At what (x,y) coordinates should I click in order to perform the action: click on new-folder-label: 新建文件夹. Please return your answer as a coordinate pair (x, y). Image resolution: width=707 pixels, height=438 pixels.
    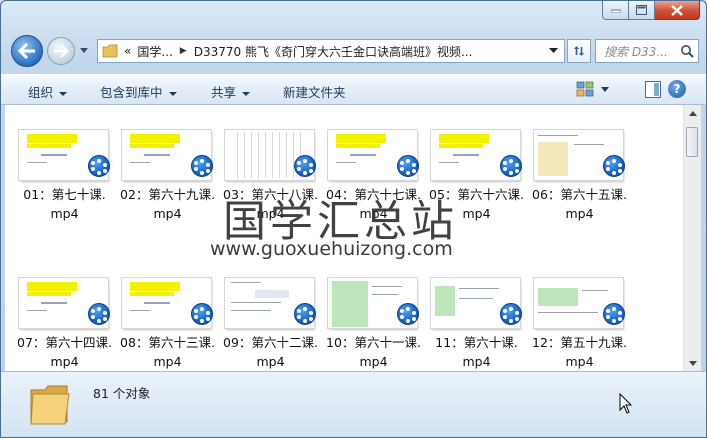
    Looking at the image, I should click on (314, 92).